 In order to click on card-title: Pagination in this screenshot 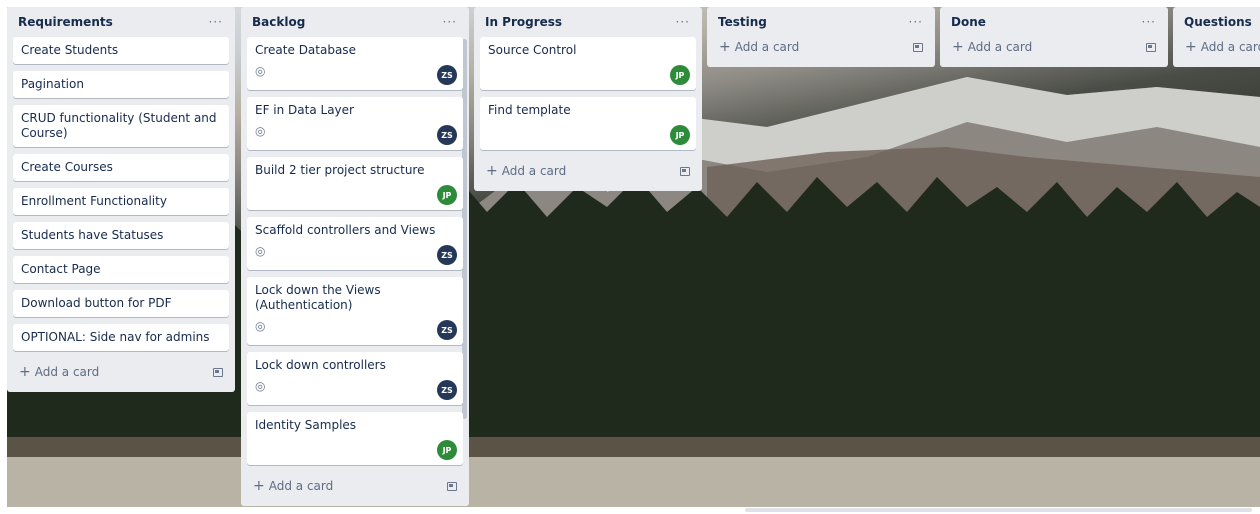, I will do `click(52, 84)`.